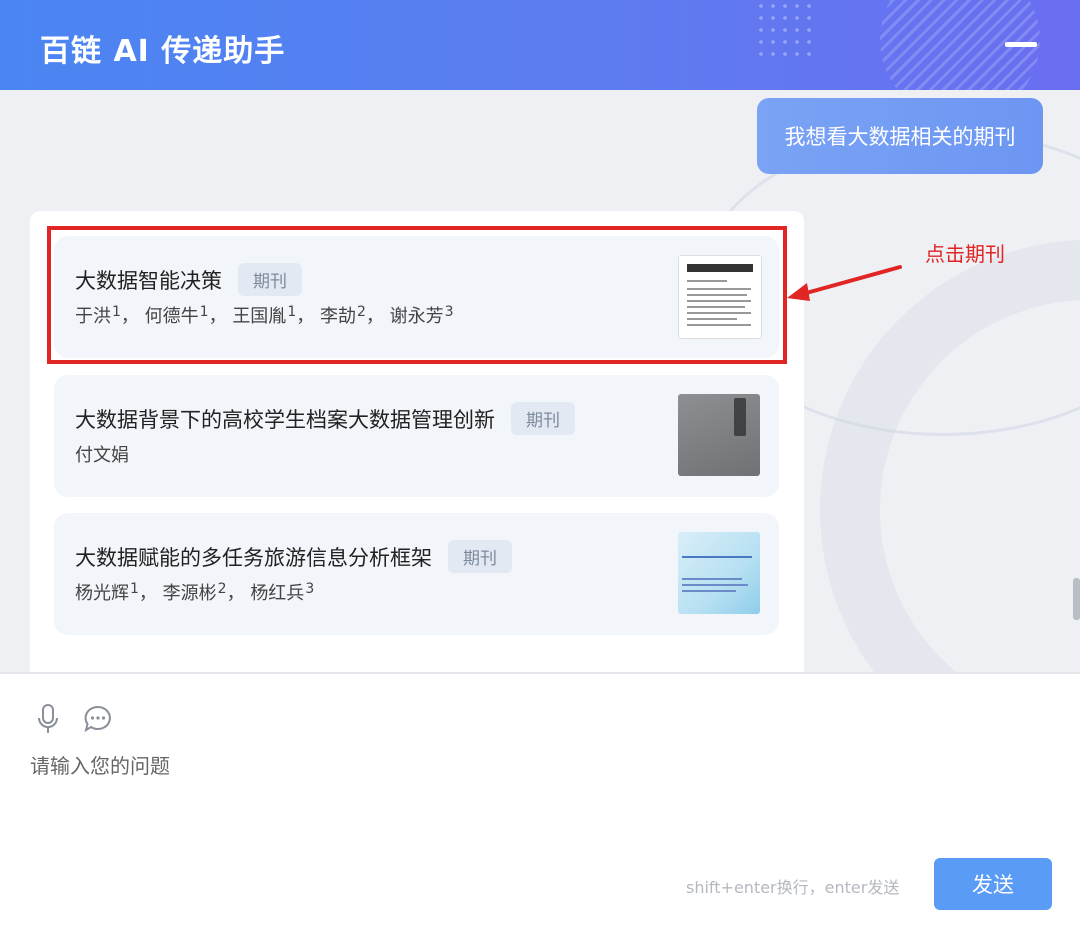  What do you see at coordinates (740, 417) in the screenshot?
I see `cover-calligraphy` at bounding box center [740, 417].